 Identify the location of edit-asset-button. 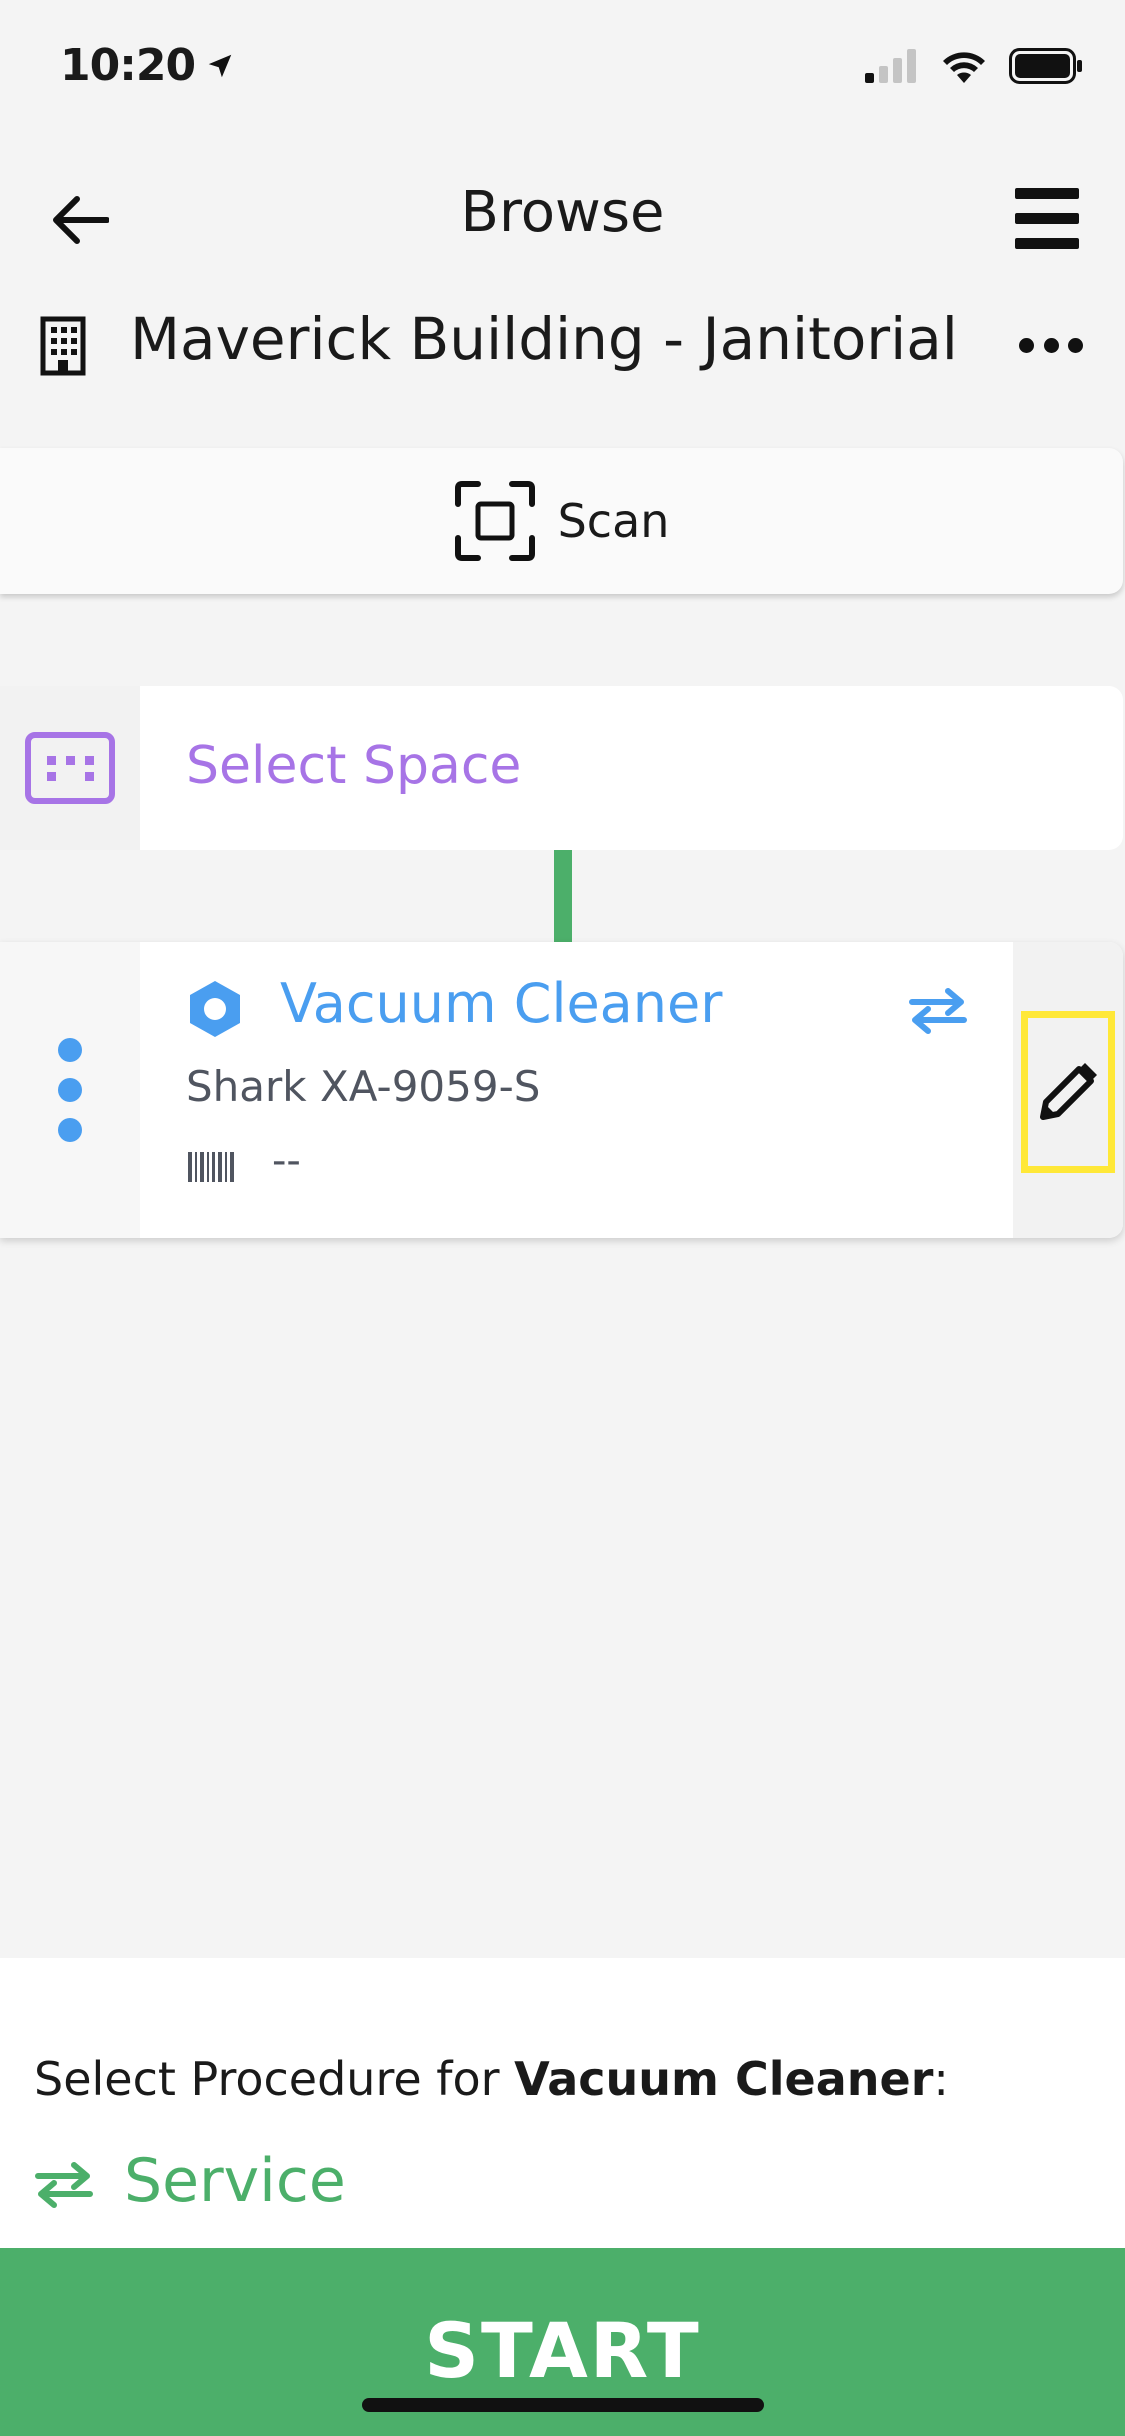
(1068, 1092).